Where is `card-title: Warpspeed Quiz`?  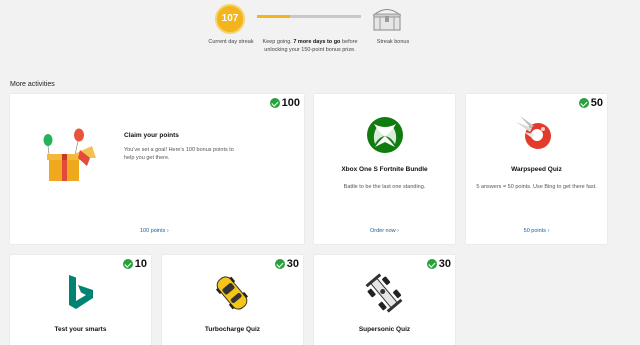
card-title: Warpspeed Quiz is located at coordinates (536, 169).